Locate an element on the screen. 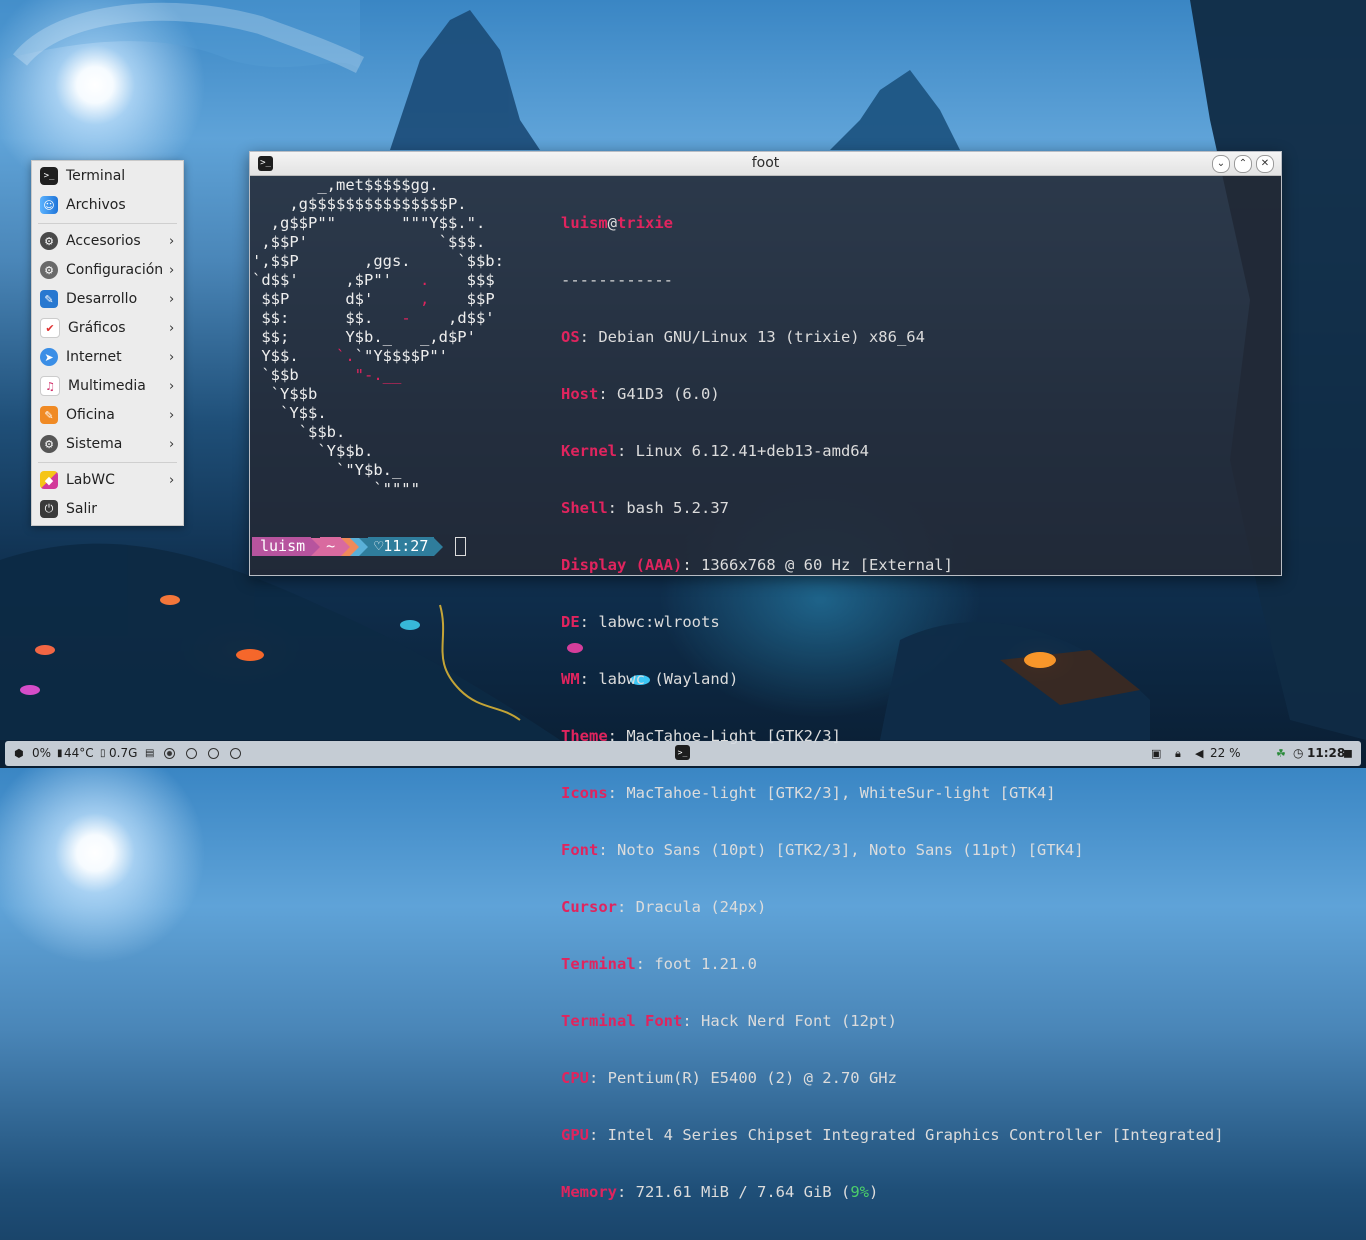 The image size is (1366, 1240). menu-item-label: Accesorios is located at coordinates (103, 241).